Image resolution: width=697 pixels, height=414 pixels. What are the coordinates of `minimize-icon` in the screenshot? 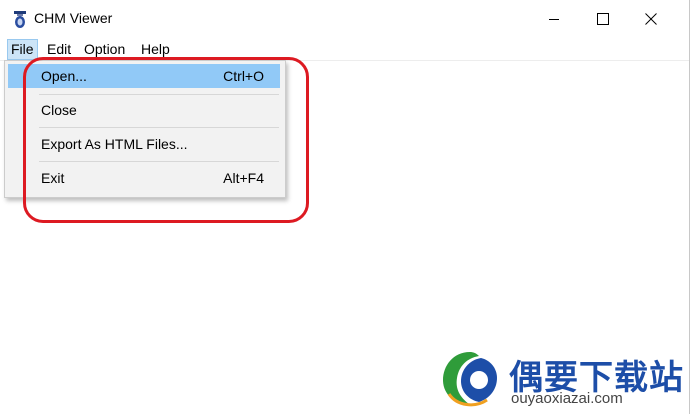 It's located at (554, 19).